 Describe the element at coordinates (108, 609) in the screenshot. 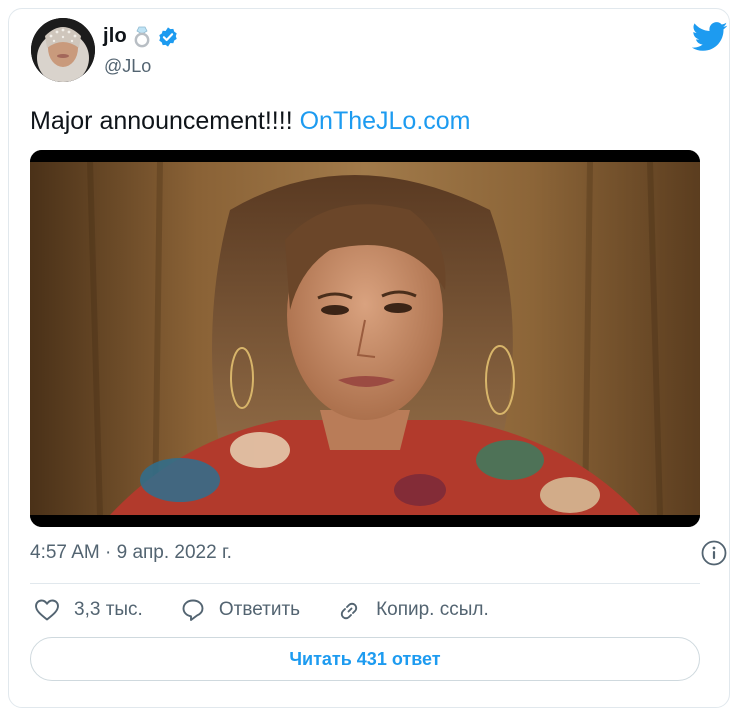

I see `like-count: 3,3 тыс.` at that location.